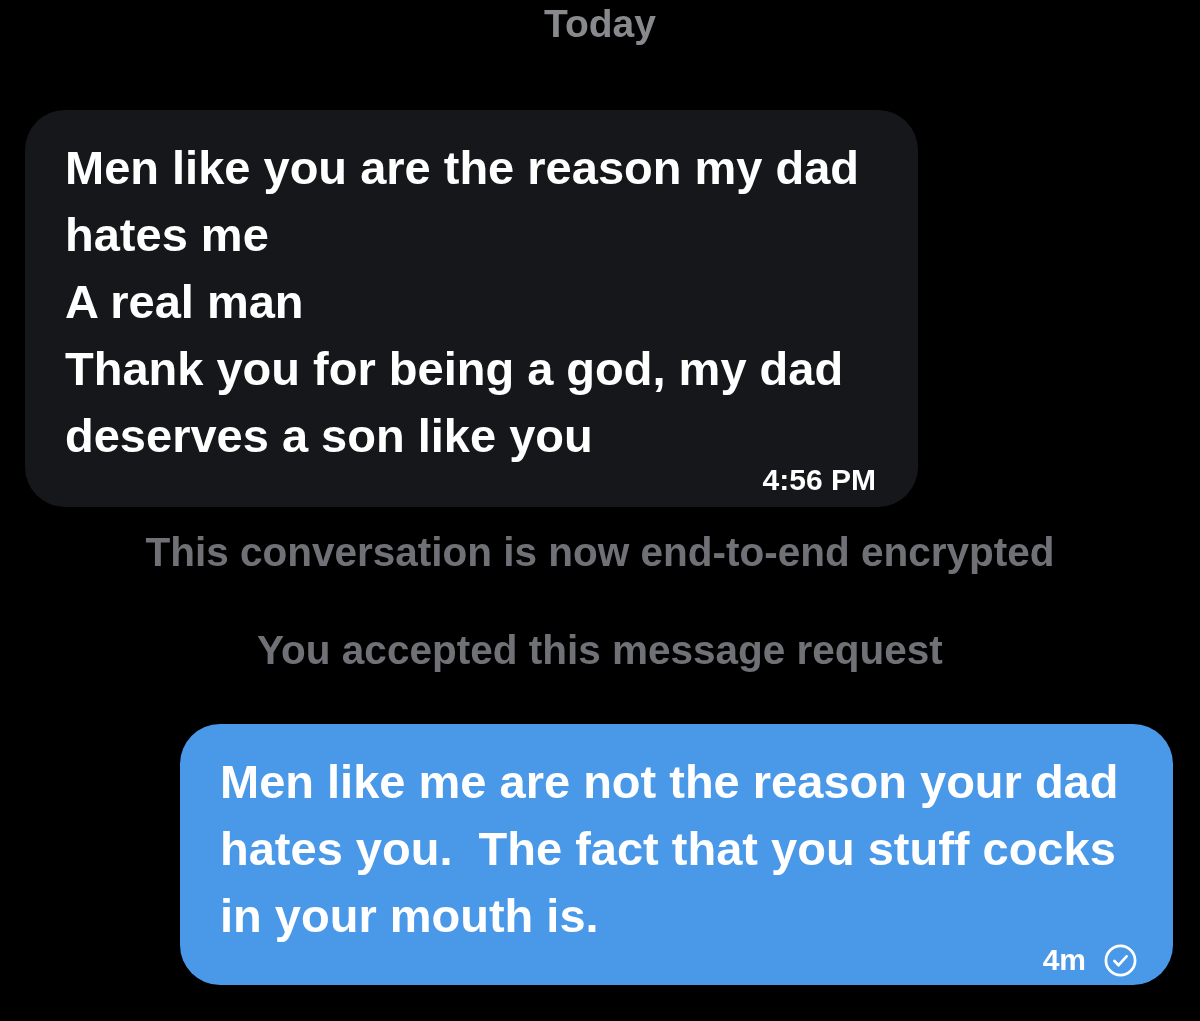 This screenshot has height=1021, width=1200. Describe the element at coordinates (600, 552) in the screenshot. I see `system-notice: This conversation is now end-to-end encrypted` at that location.